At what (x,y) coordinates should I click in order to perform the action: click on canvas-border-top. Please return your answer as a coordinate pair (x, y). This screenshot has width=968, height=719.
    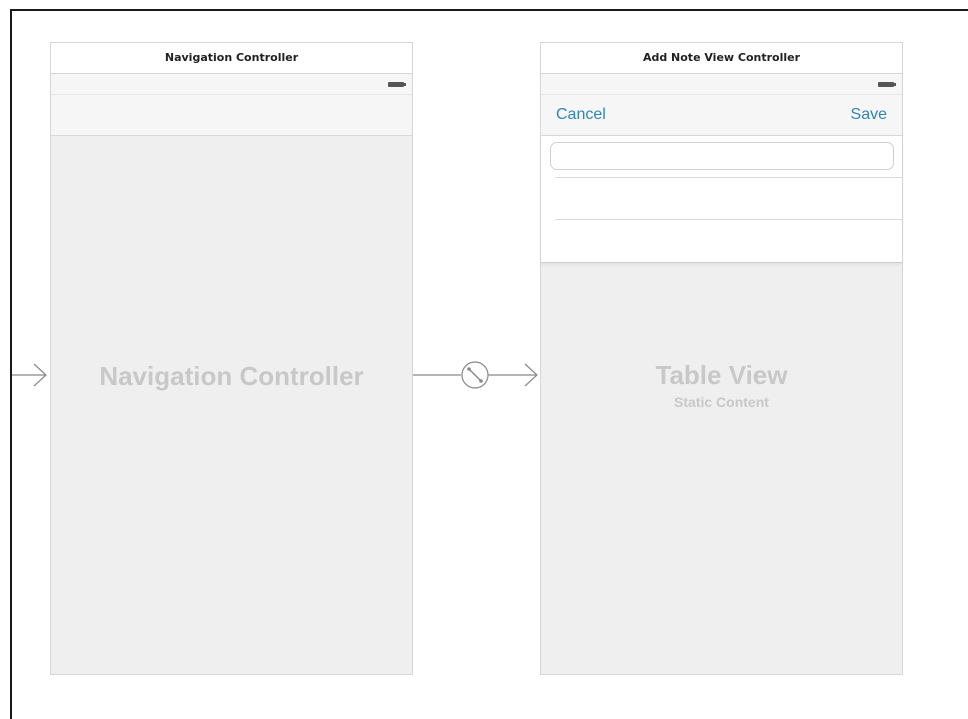
    Looking at the image, I should click on (489, 10).